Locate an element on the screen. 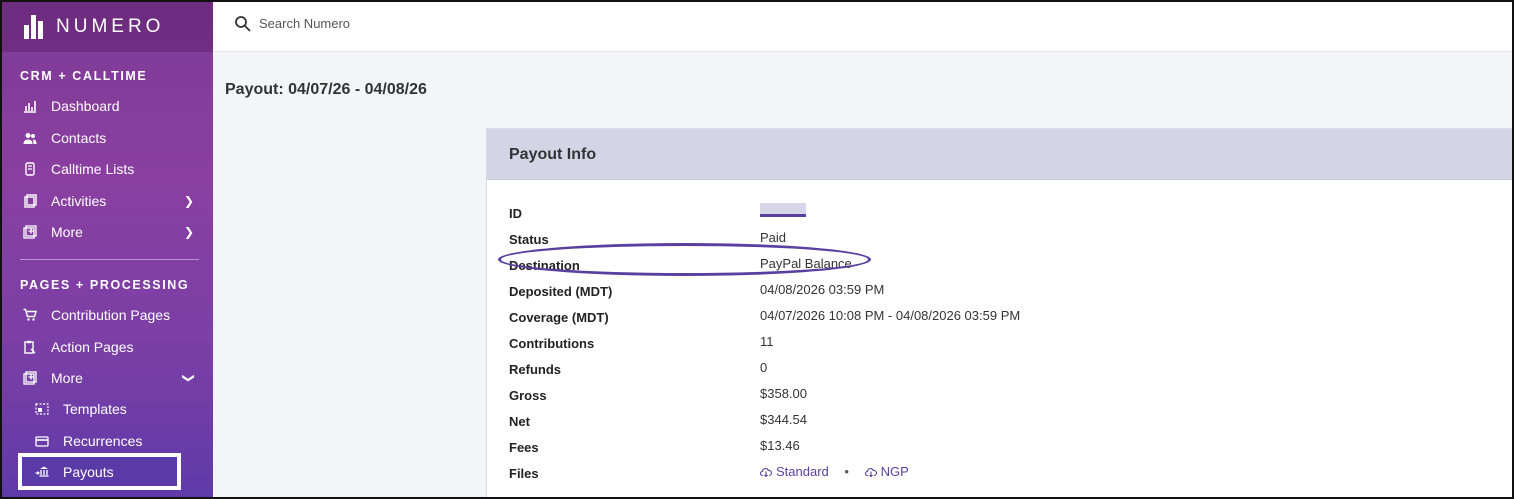 The height and width of the screenshot is (499, 1514). sidebar-item-dashboard: Dashboard is located at coordinates (110, 106).